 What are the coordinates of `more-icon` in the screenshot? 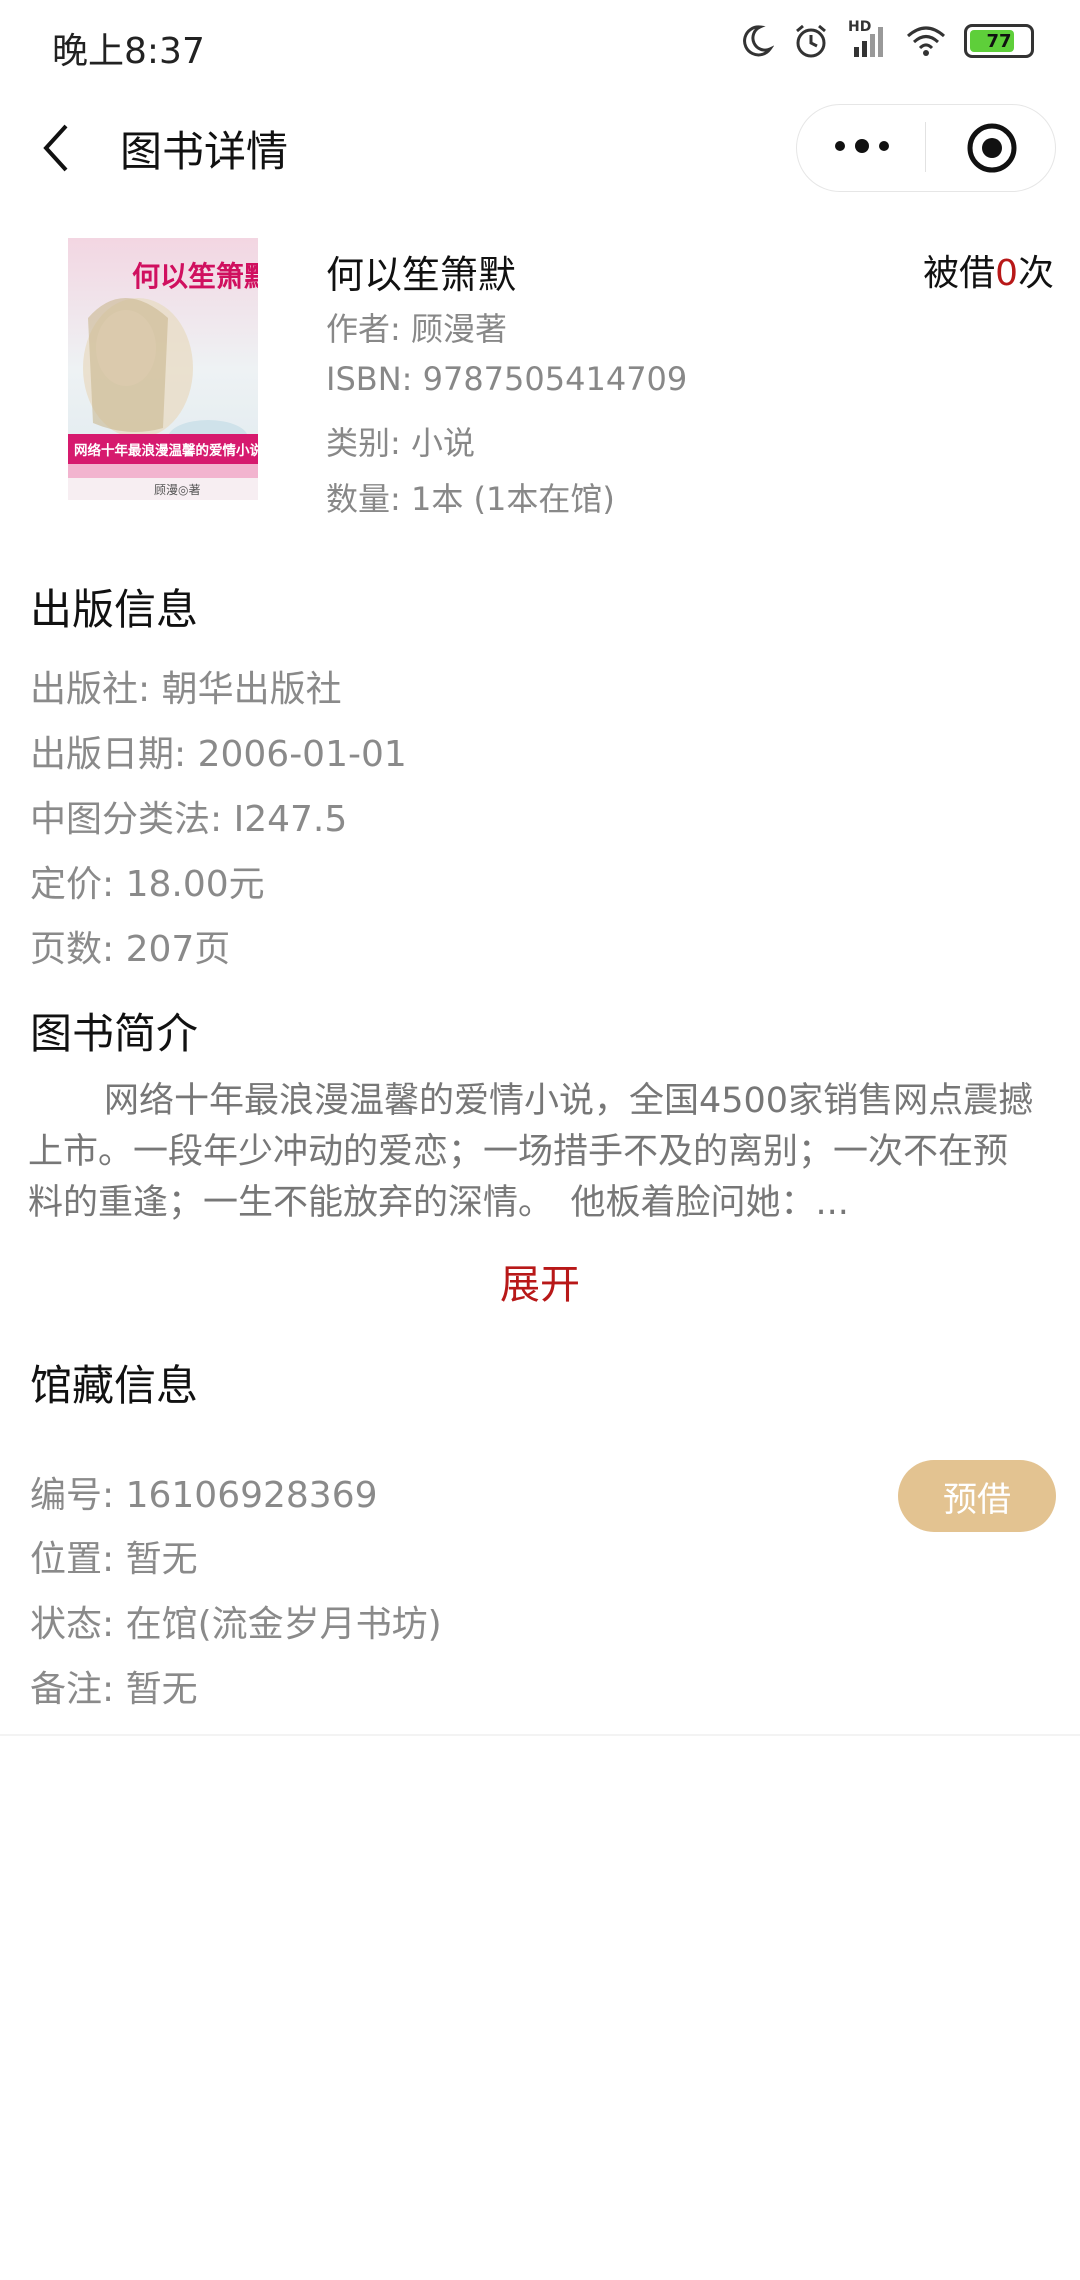 It's located at (862, 146).